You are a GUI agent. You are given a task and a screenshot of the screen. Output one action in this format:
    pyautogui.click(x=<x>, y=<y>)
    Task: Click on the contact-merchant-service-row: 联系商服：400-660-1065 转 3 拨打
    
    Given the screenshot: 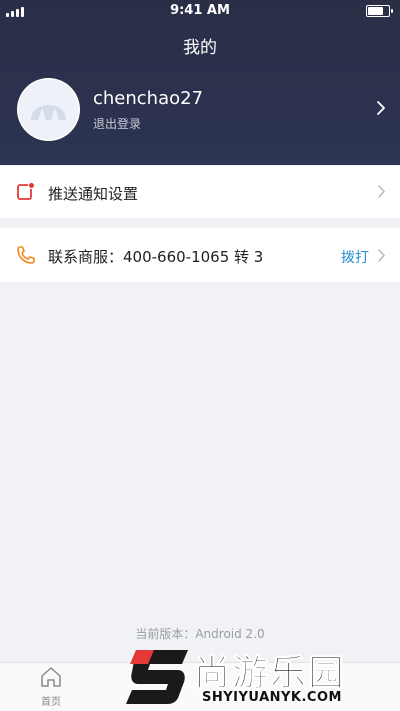 What is the action you would take?
    pyautogui.click(x=200, y=255)
    